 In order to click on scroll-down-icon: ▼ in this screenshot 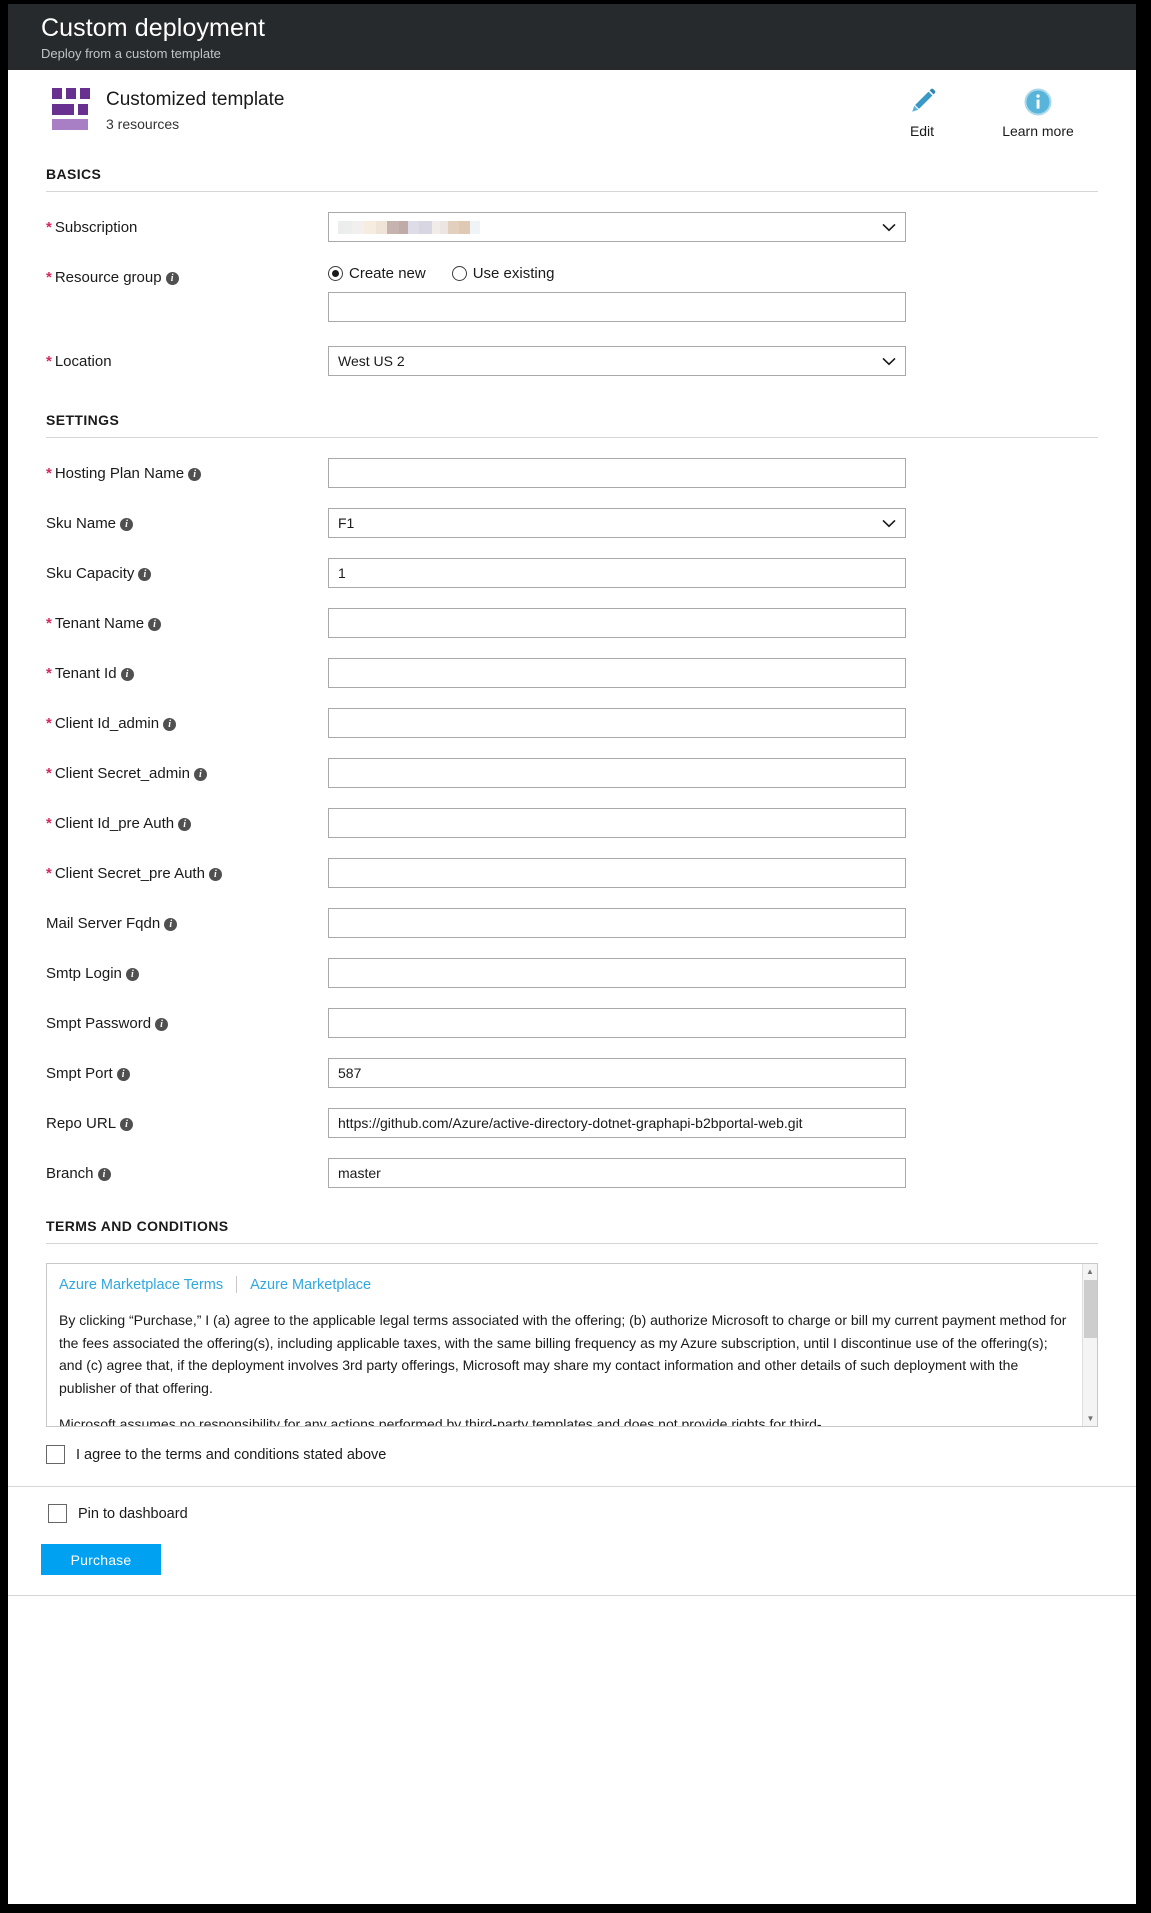, I will do `click(1090, 1418)`.